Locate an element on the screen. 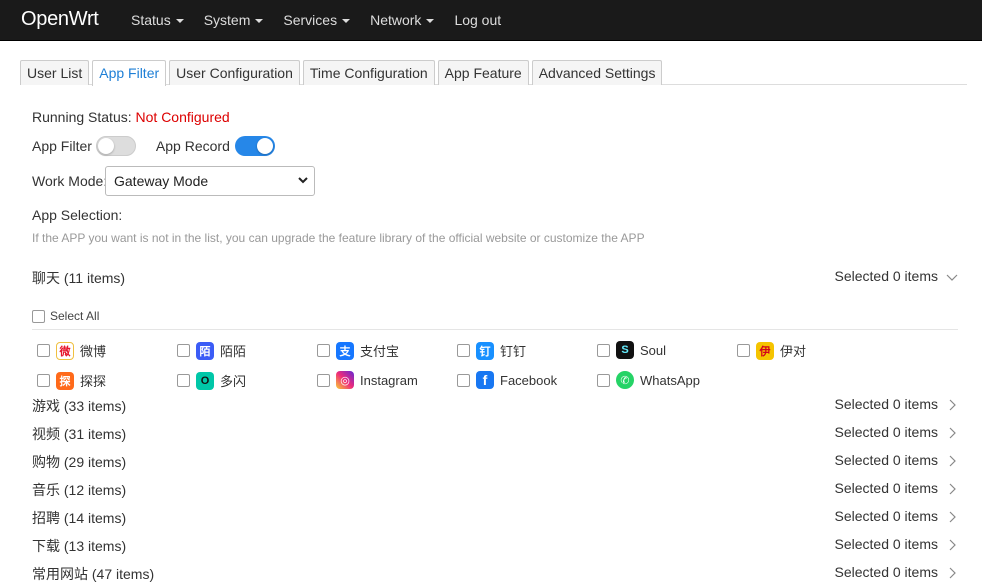 This screenshot has height=585, width=982. menu-label: System is located at coordinates (227, 20).